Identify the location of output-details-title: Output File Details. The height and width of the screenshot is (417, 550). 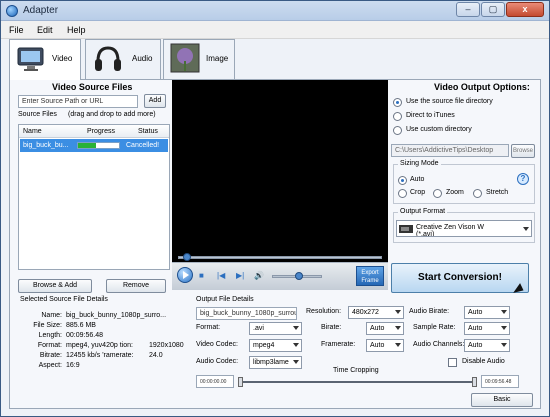
(225, 299).